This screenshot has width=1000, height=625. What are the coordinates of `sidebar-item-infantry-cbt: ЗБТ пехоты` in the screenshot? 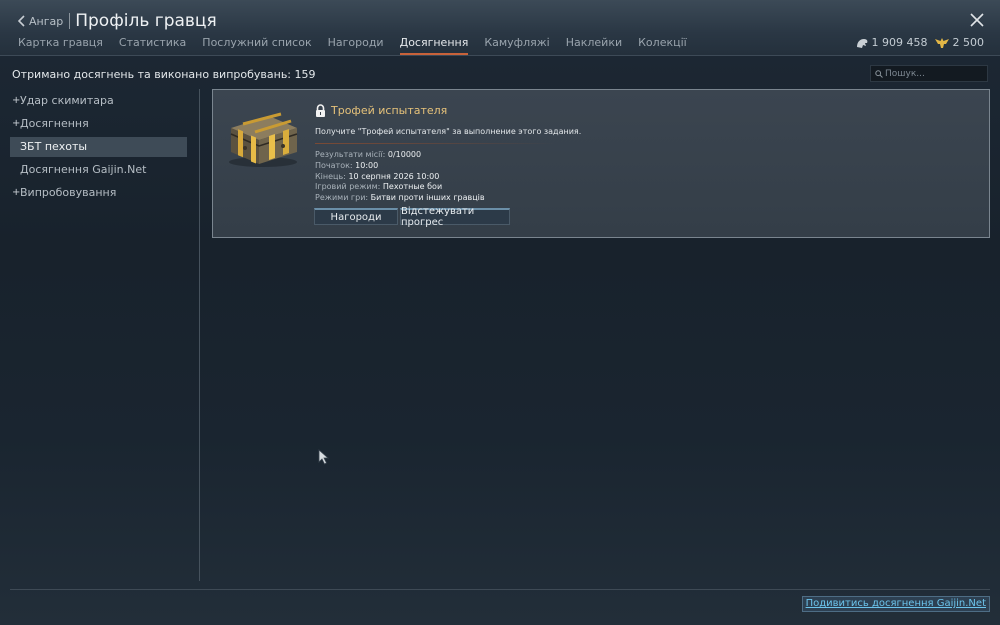 It's located at (98, 147).